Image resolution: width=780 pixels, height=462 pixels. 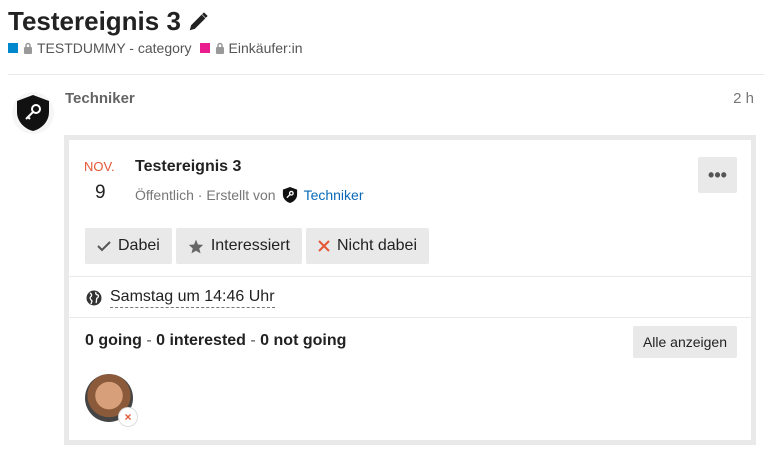 I want to click on not-going-badge-icon: ×, so click(x=128, y=417).